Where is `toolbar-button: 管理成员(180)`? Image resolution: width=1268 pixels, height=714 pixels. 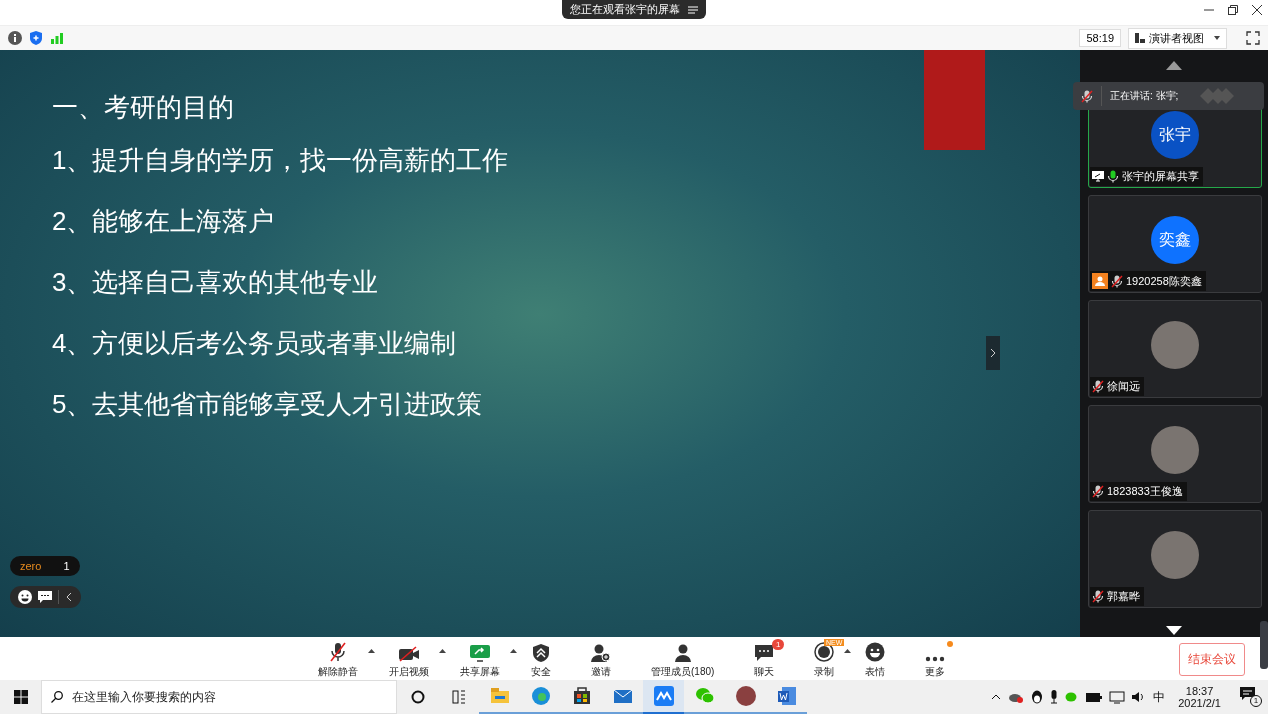 toolbar-button: 管理成员(180) is located at coordinates (683, 658).